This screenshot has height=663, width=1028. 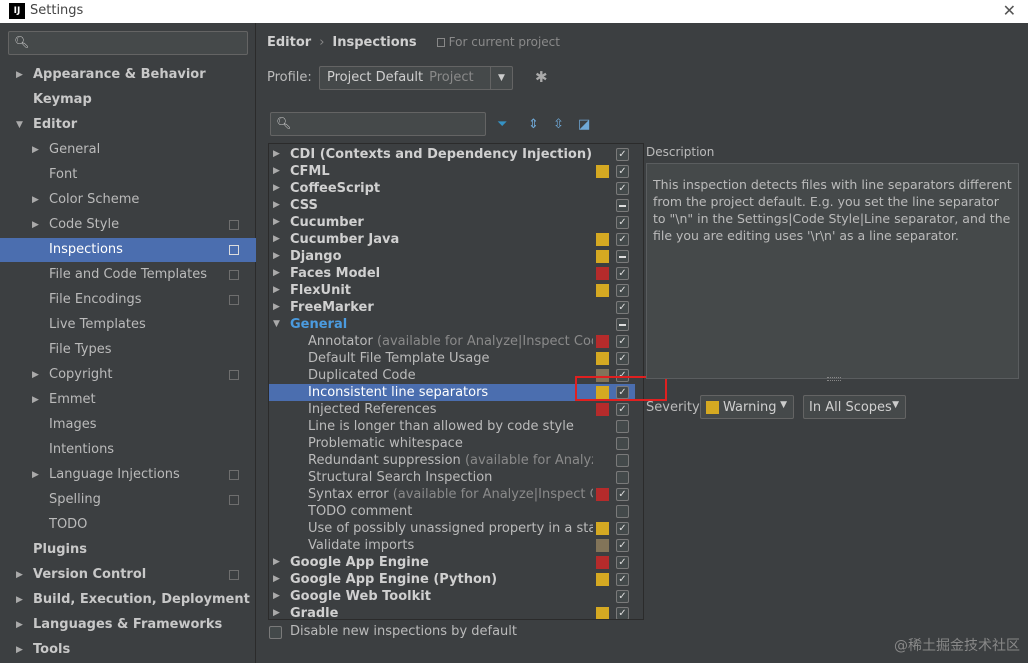 What do you see at coordinates (128, 225) in the screenshot?
I see `sidebar-item-code-style: ▶ Code Style` at bounding box center [128, 225].